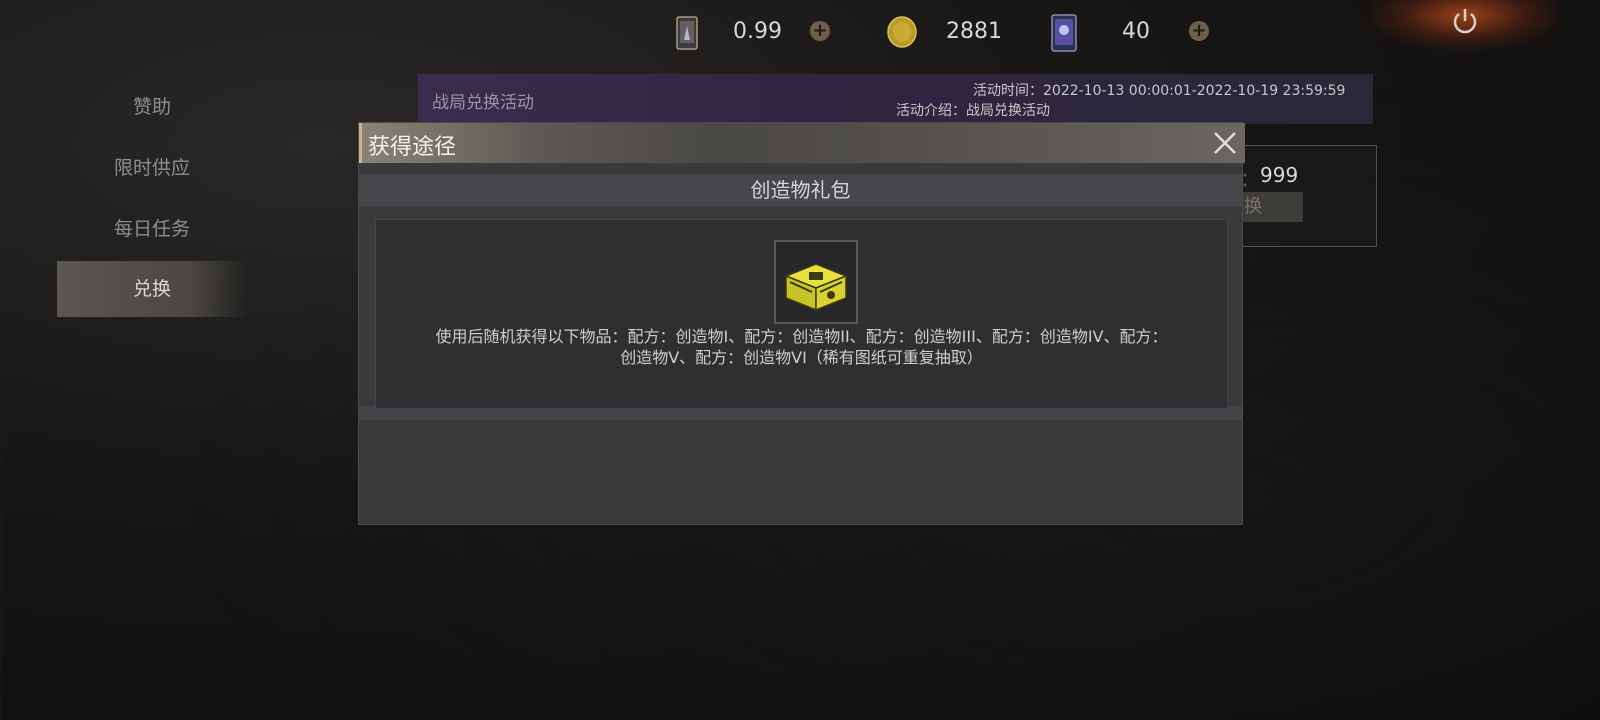 The image size is (1600, 720). Describe the element at coordinates (1064, 33) in the screenshot. I see `blue-card-icon` at that location.